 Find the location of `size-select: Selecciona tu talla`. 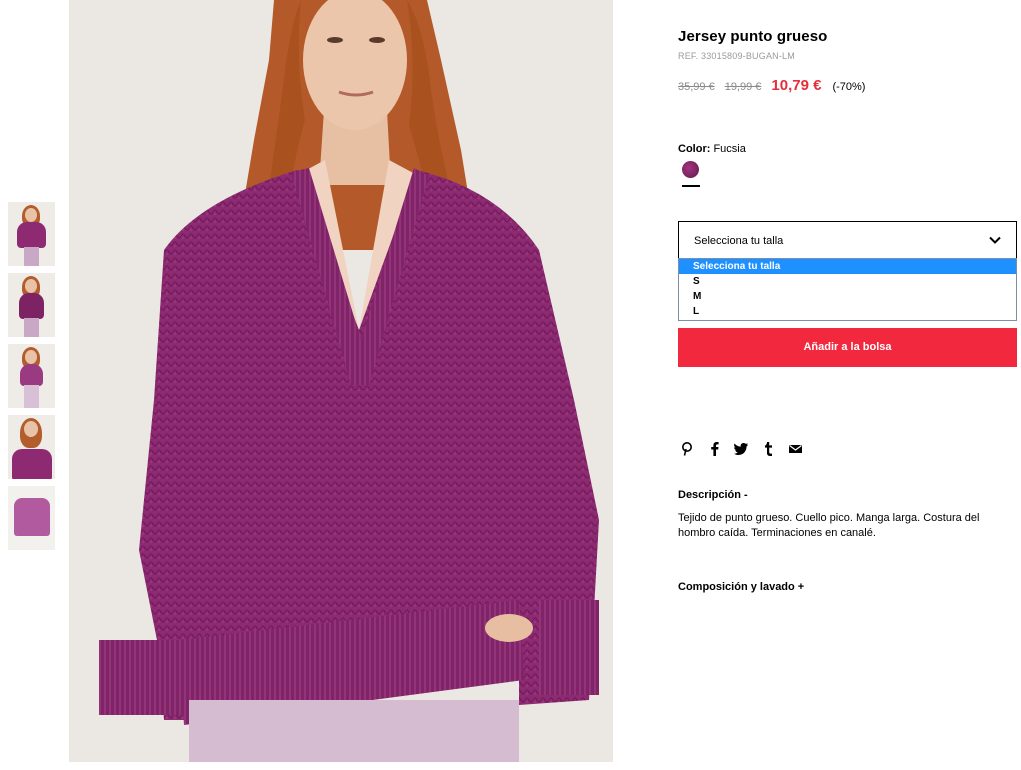

size-select: Selecciona tu talla is located at coordinates (847, 240).